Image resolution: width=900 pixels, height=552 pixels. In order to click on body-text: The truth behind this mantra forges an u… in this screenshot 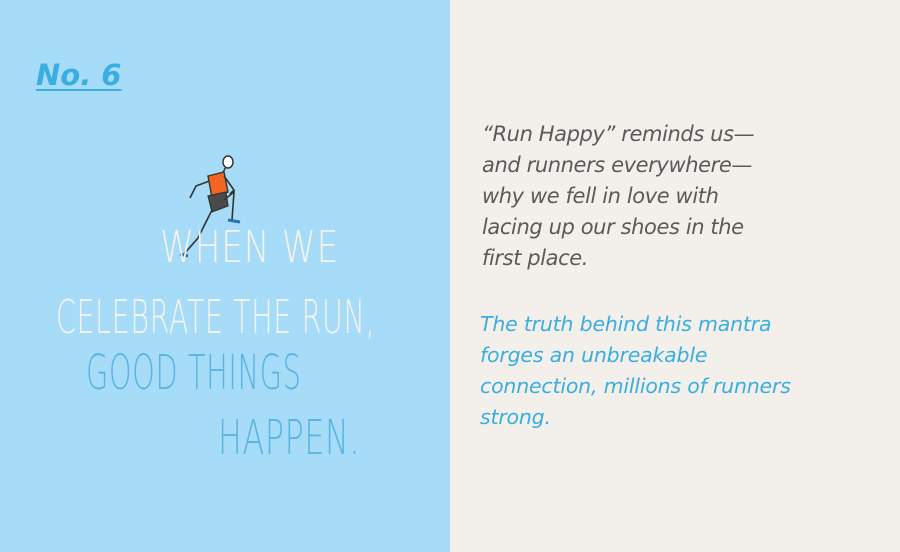, I will do `click(635, 370)`.